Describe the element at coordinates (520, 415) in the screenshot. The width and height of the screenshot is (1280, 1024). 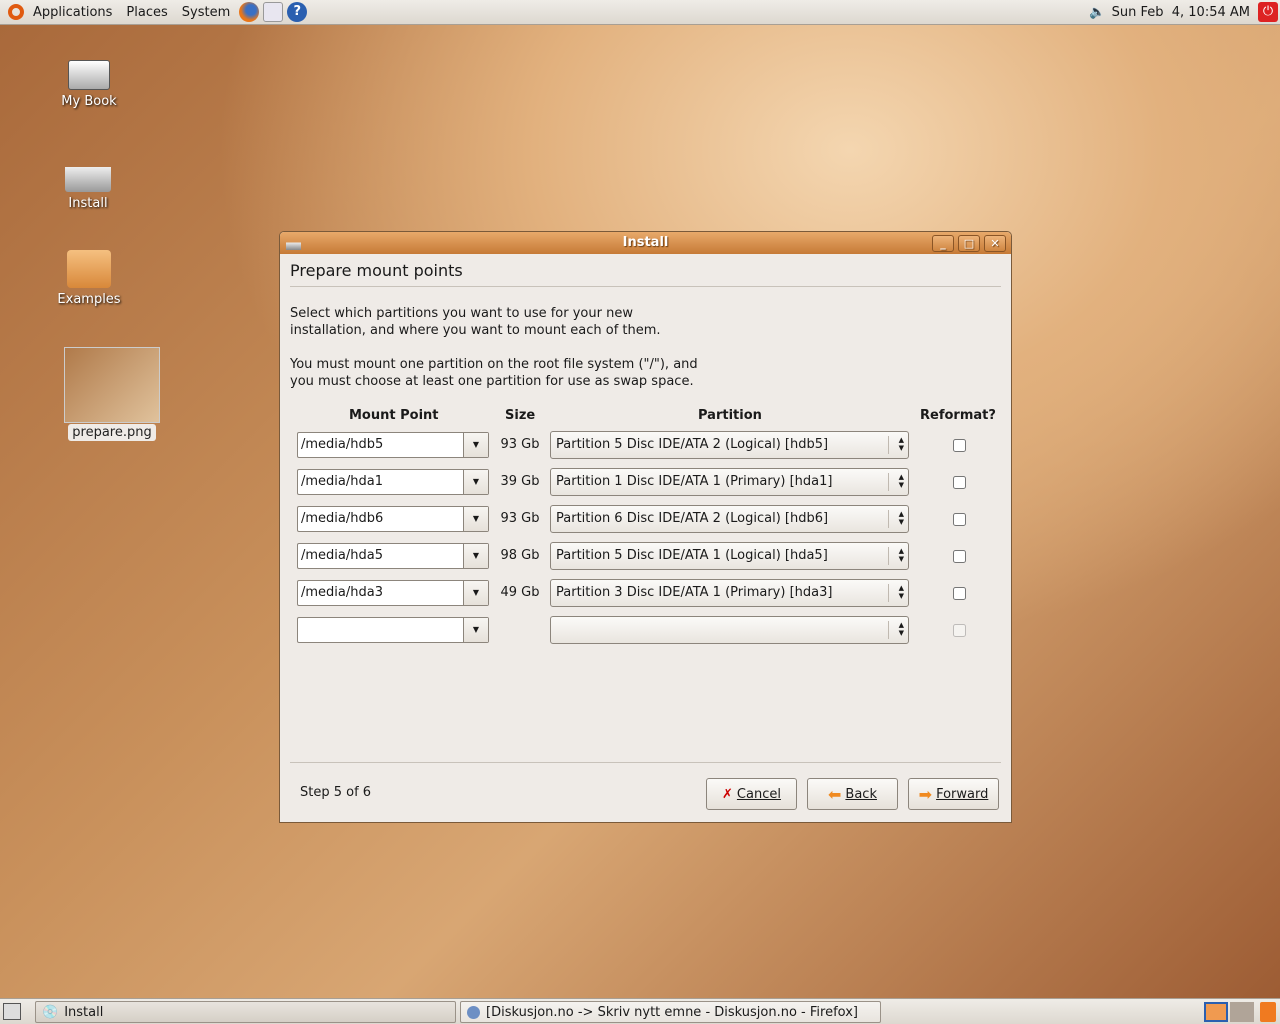
I see `col-size: Size` at that location.